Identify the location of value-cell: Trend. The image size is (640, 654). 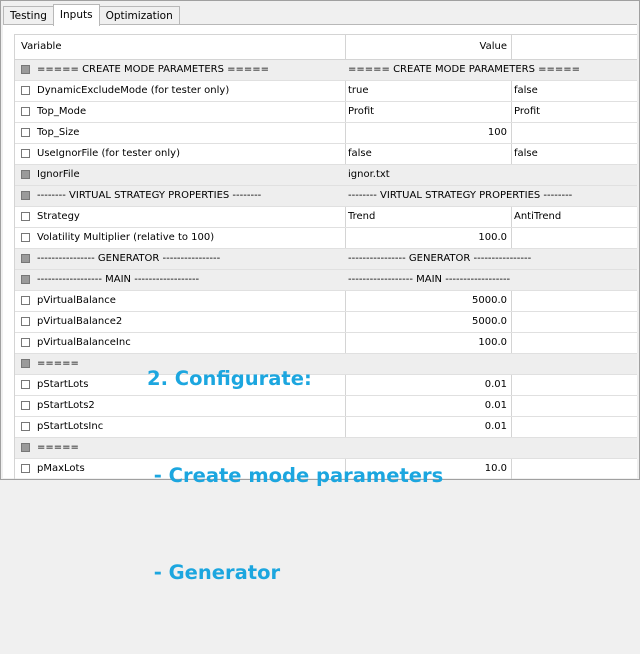
(361, 216).